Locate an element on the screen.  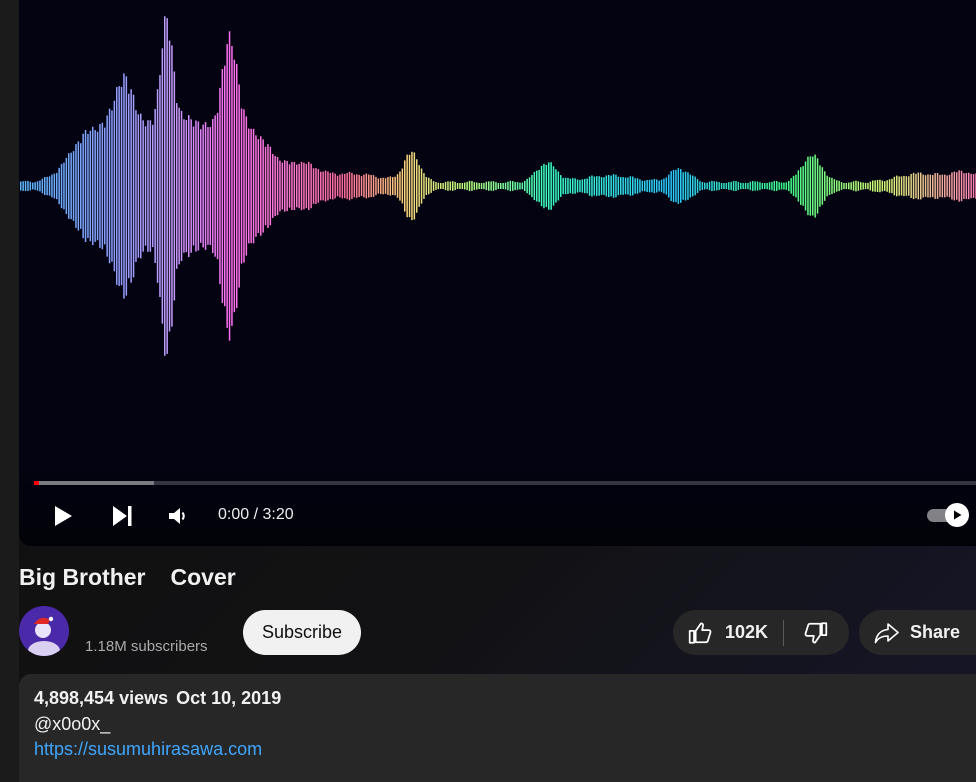
next-button is located at coordinates (122, 516).